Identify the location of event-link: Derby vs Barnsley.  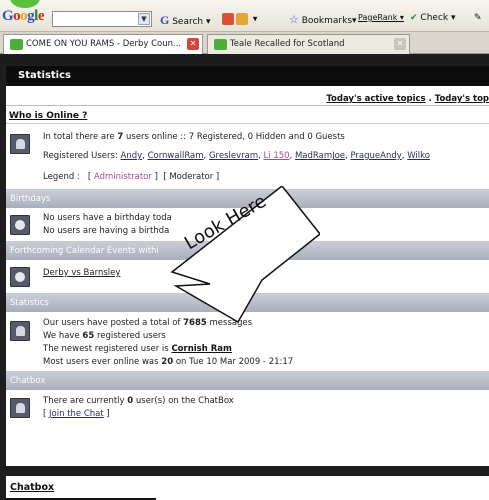
(81, 273).